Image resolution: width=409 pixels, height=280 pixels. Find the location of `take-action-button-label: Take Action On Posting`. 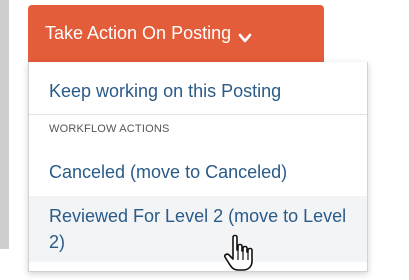

take-action-button-label: Take Action On Posting is located at coordinates (138, 33).